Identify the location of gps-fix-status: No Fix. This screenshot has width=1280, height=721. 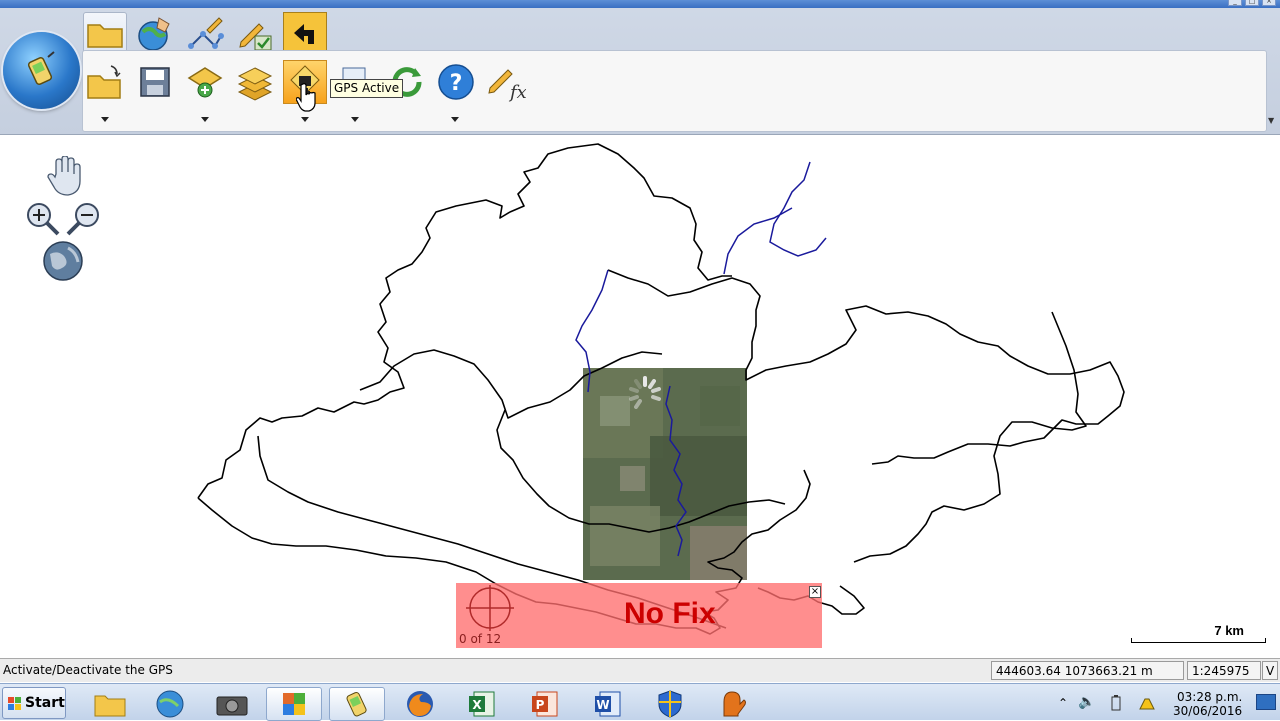
(670, 613).